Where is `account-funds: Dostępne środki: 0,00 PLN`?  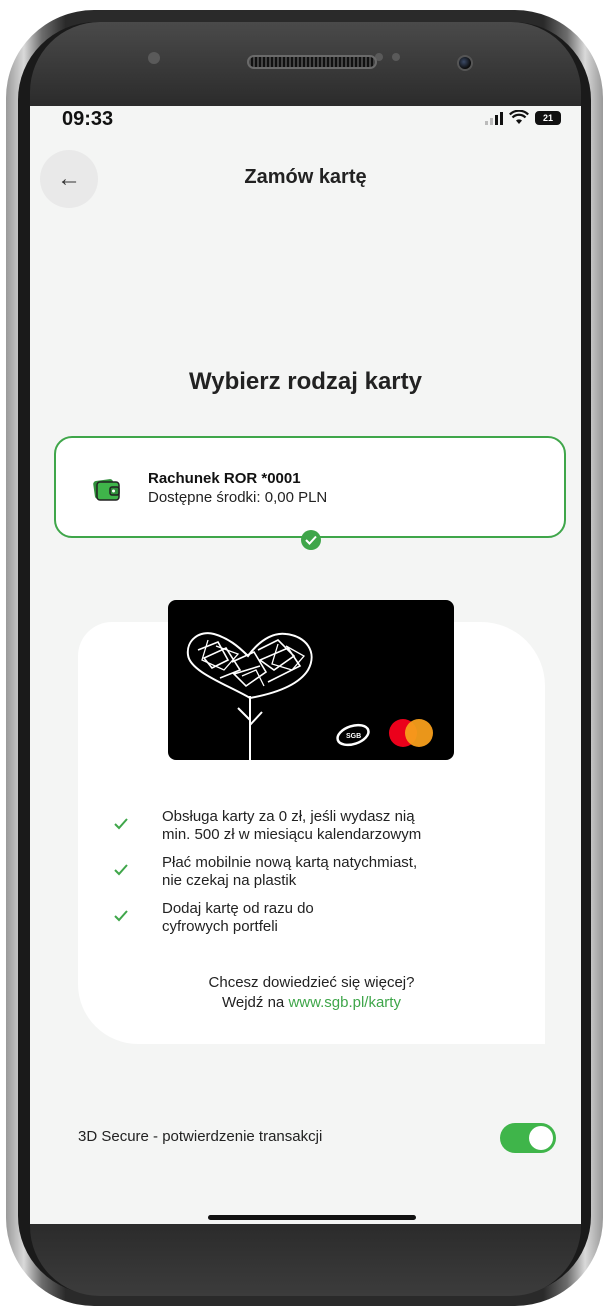
account-funds: Dostępne środki: 0,00 PLN is located at coordinates (238, 497).